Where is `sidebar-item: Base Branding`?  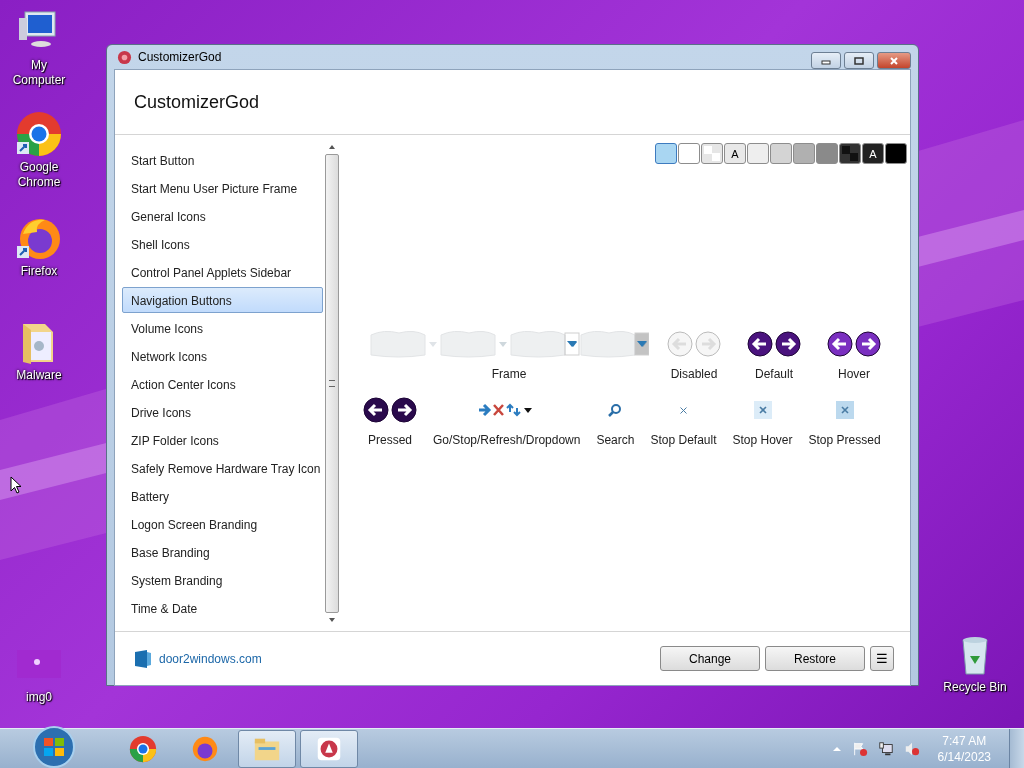
sidebar-item: Base Branding is located at coordinates (222, 552).